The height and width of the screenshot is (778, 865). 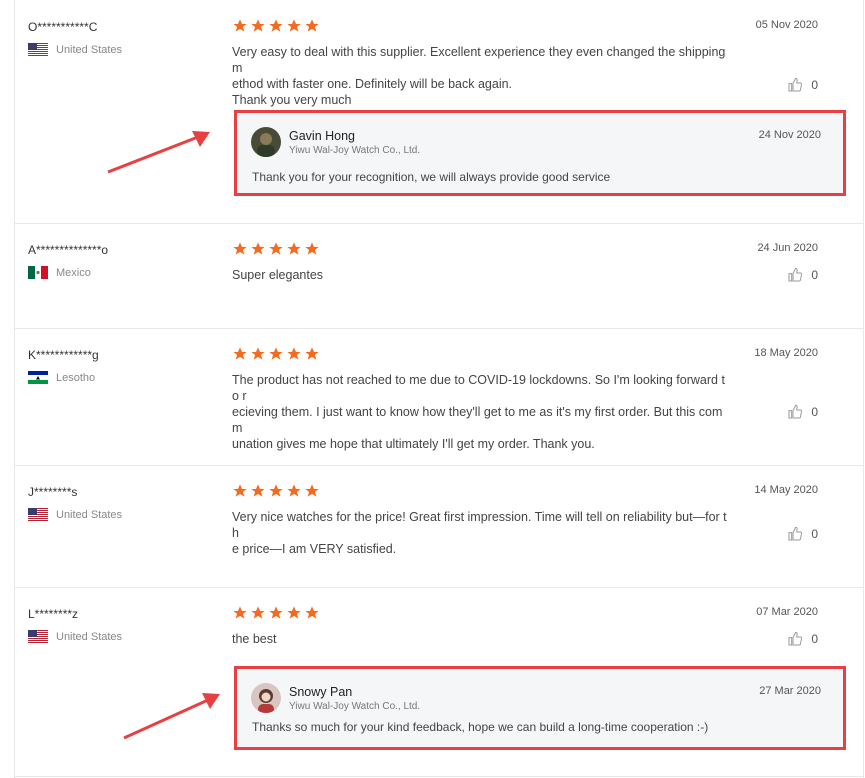 I want to click on seller-name: Snowy Pan, so click(x=321, y=692).